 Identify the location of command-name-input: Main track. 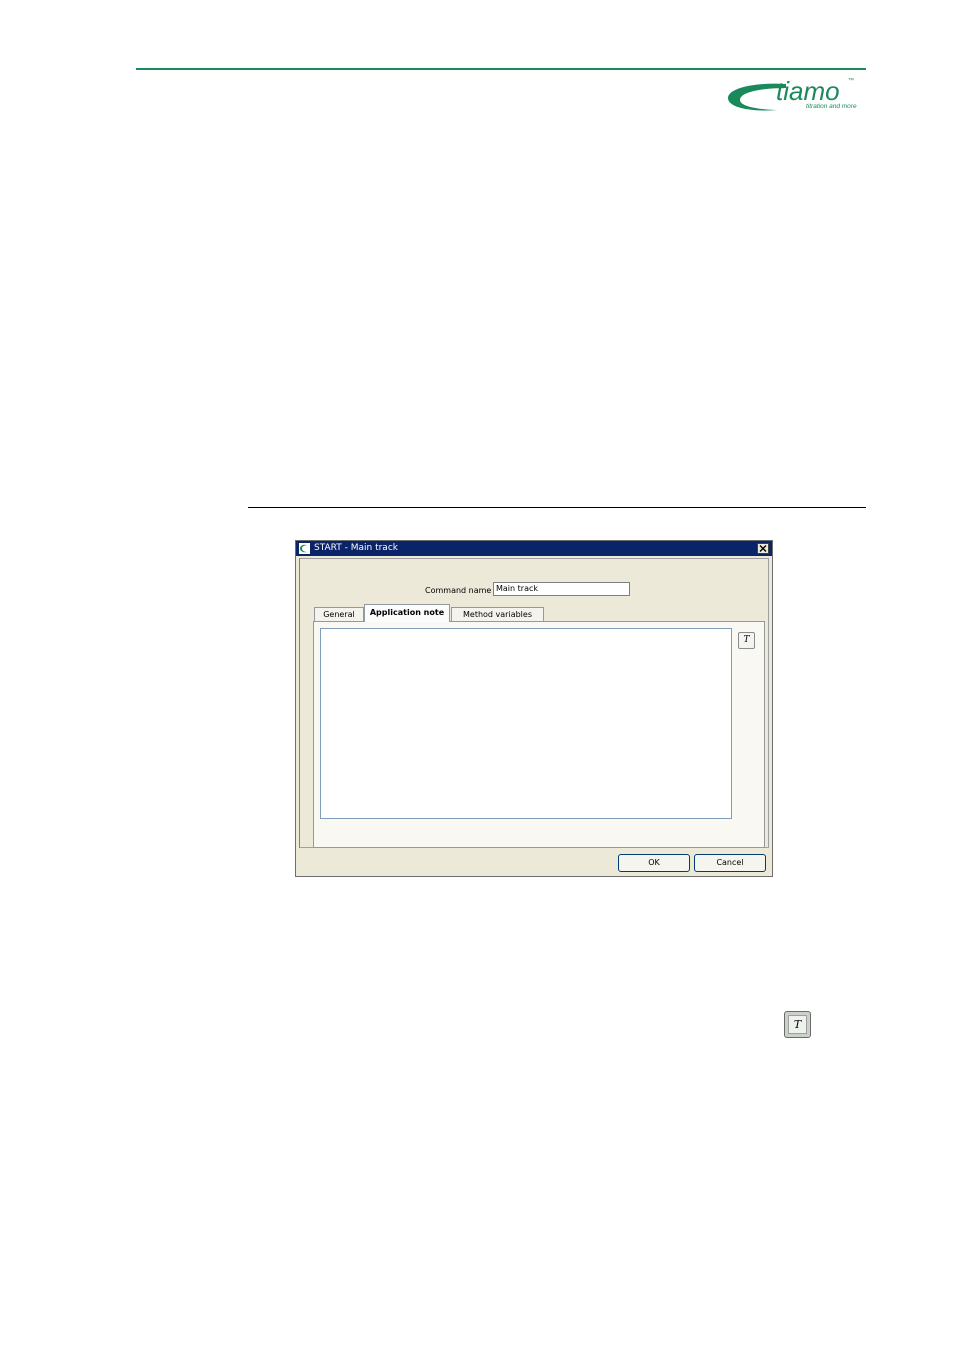
(561, 589).